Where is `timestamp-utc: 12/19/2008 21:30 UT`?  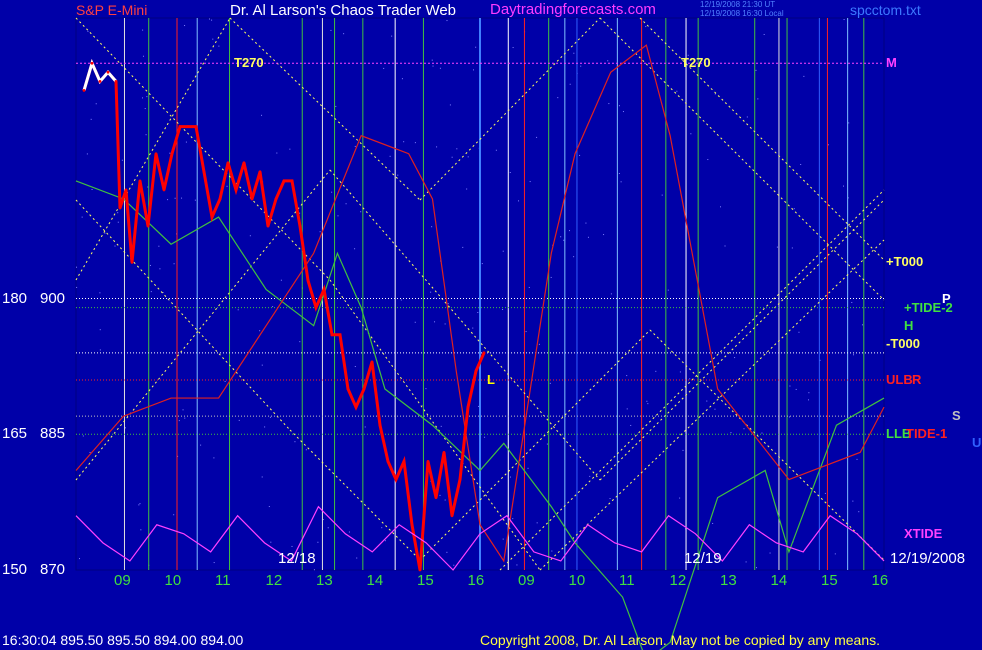 timestamp-utc: 12/19/2008 21:30 UT is located at coordinates (738, 4).